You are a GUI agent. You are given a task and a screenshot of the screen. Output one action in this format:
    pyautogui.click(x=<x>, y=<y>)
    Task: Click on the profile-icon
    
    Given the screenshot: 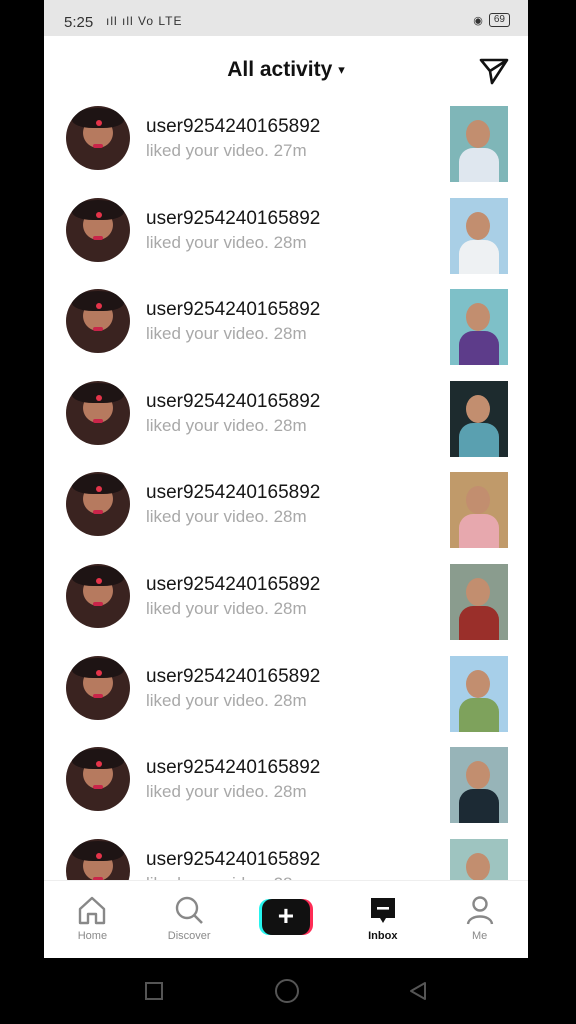 What is the action you would take?
    pyautogui.click(x=479, y=910)
    